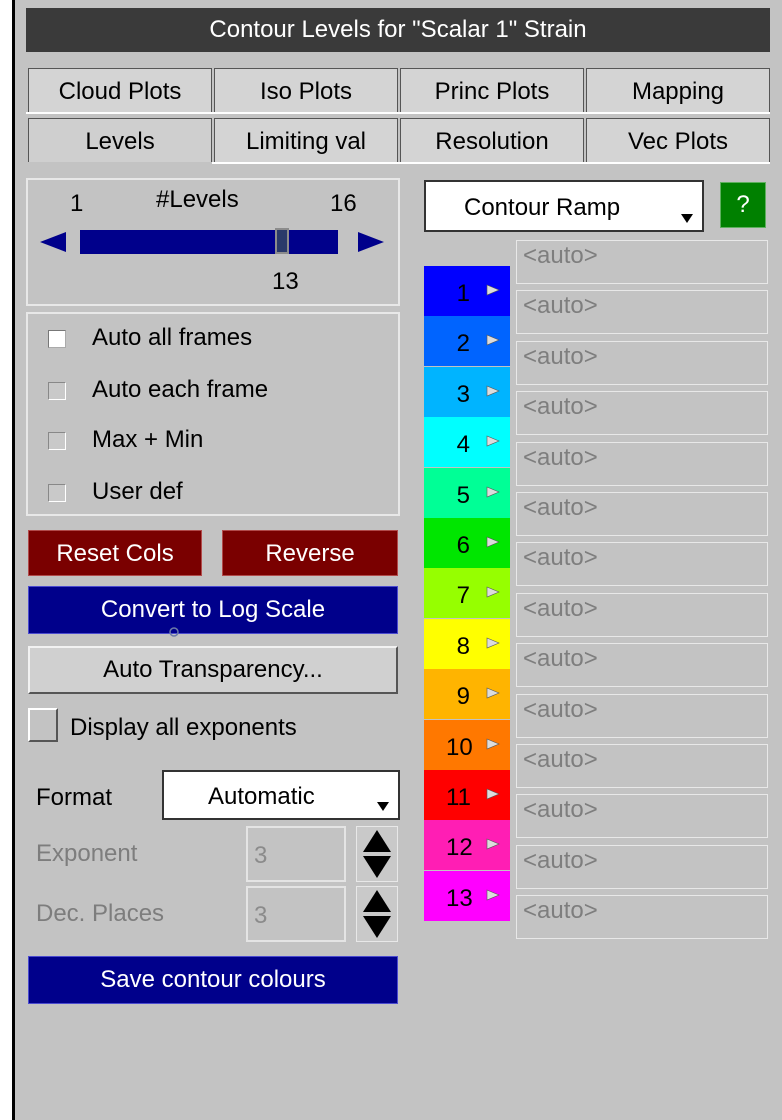 The width and height of the screenshot is (782, 1120). What do you see at coordinates (467, 543) in the screenshot?
I see `contour-colour-swatch: 6` at bounding box center [467, 543].